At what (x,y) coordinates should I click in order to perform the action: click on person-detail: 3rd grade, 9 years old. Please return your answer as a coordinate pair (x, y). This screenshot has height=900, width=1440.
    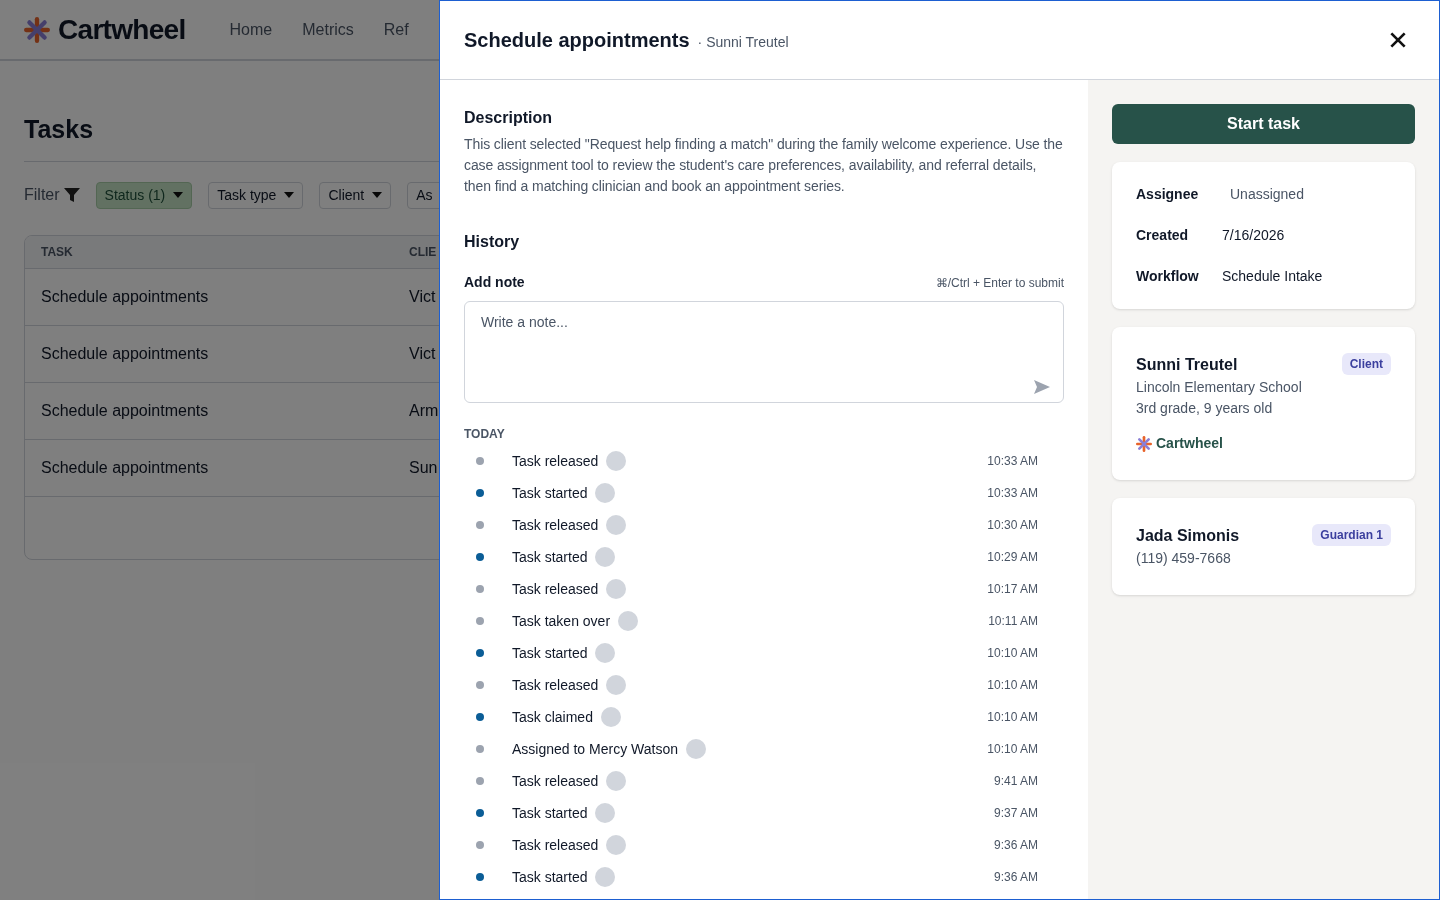
    Looking at the image, I should click on (1205, 408).